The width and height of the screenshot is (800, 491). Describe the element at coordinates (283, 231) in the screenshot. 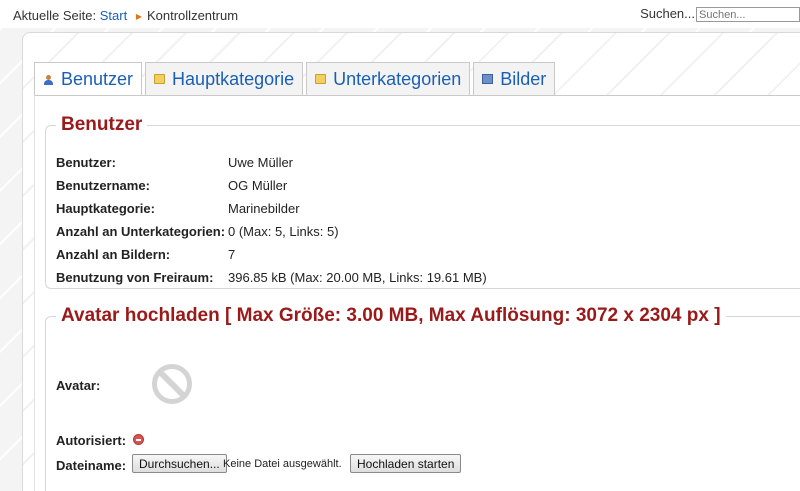

I see `info-value: 0 (Max: 5, Links: 5)` at that location.